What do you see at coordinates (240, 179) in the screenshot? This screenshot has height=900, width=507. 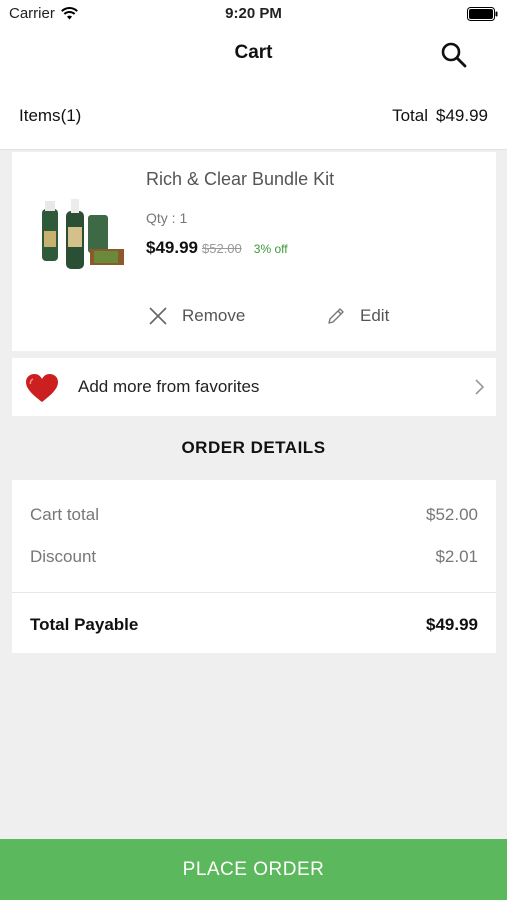 I see `product-name: Rich & Clear Bundle Kit` at bounding box center [240, 179].